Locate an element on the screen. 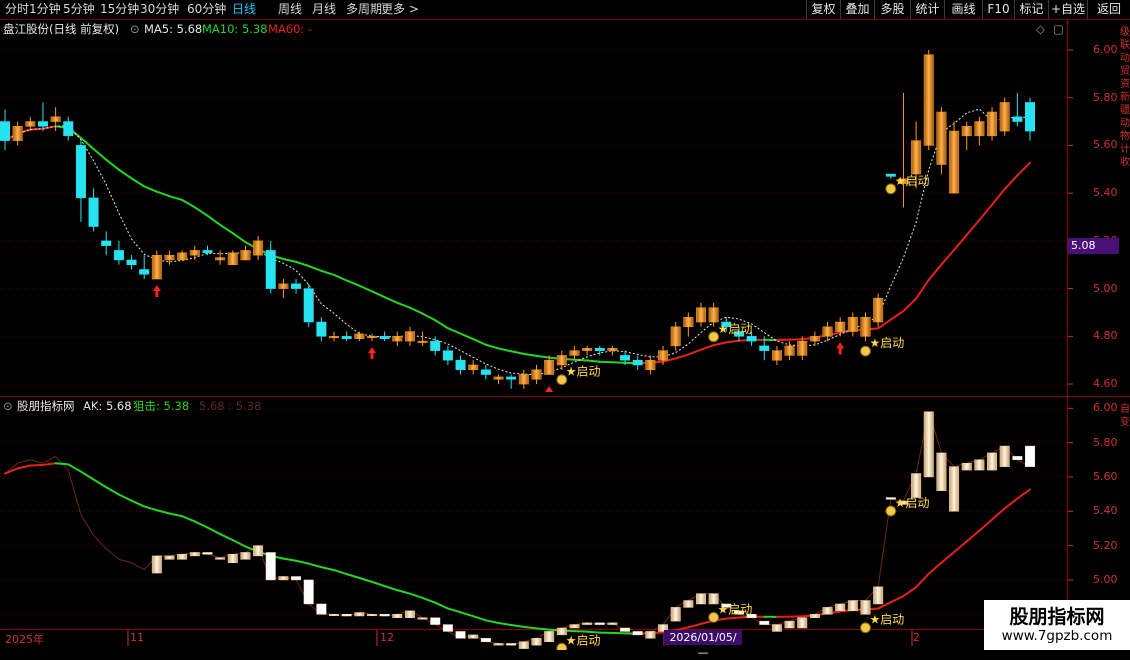 This screenshot has height=660, width=1130. toolbar-button-3: 统计 is located at coordinates (927, 9).